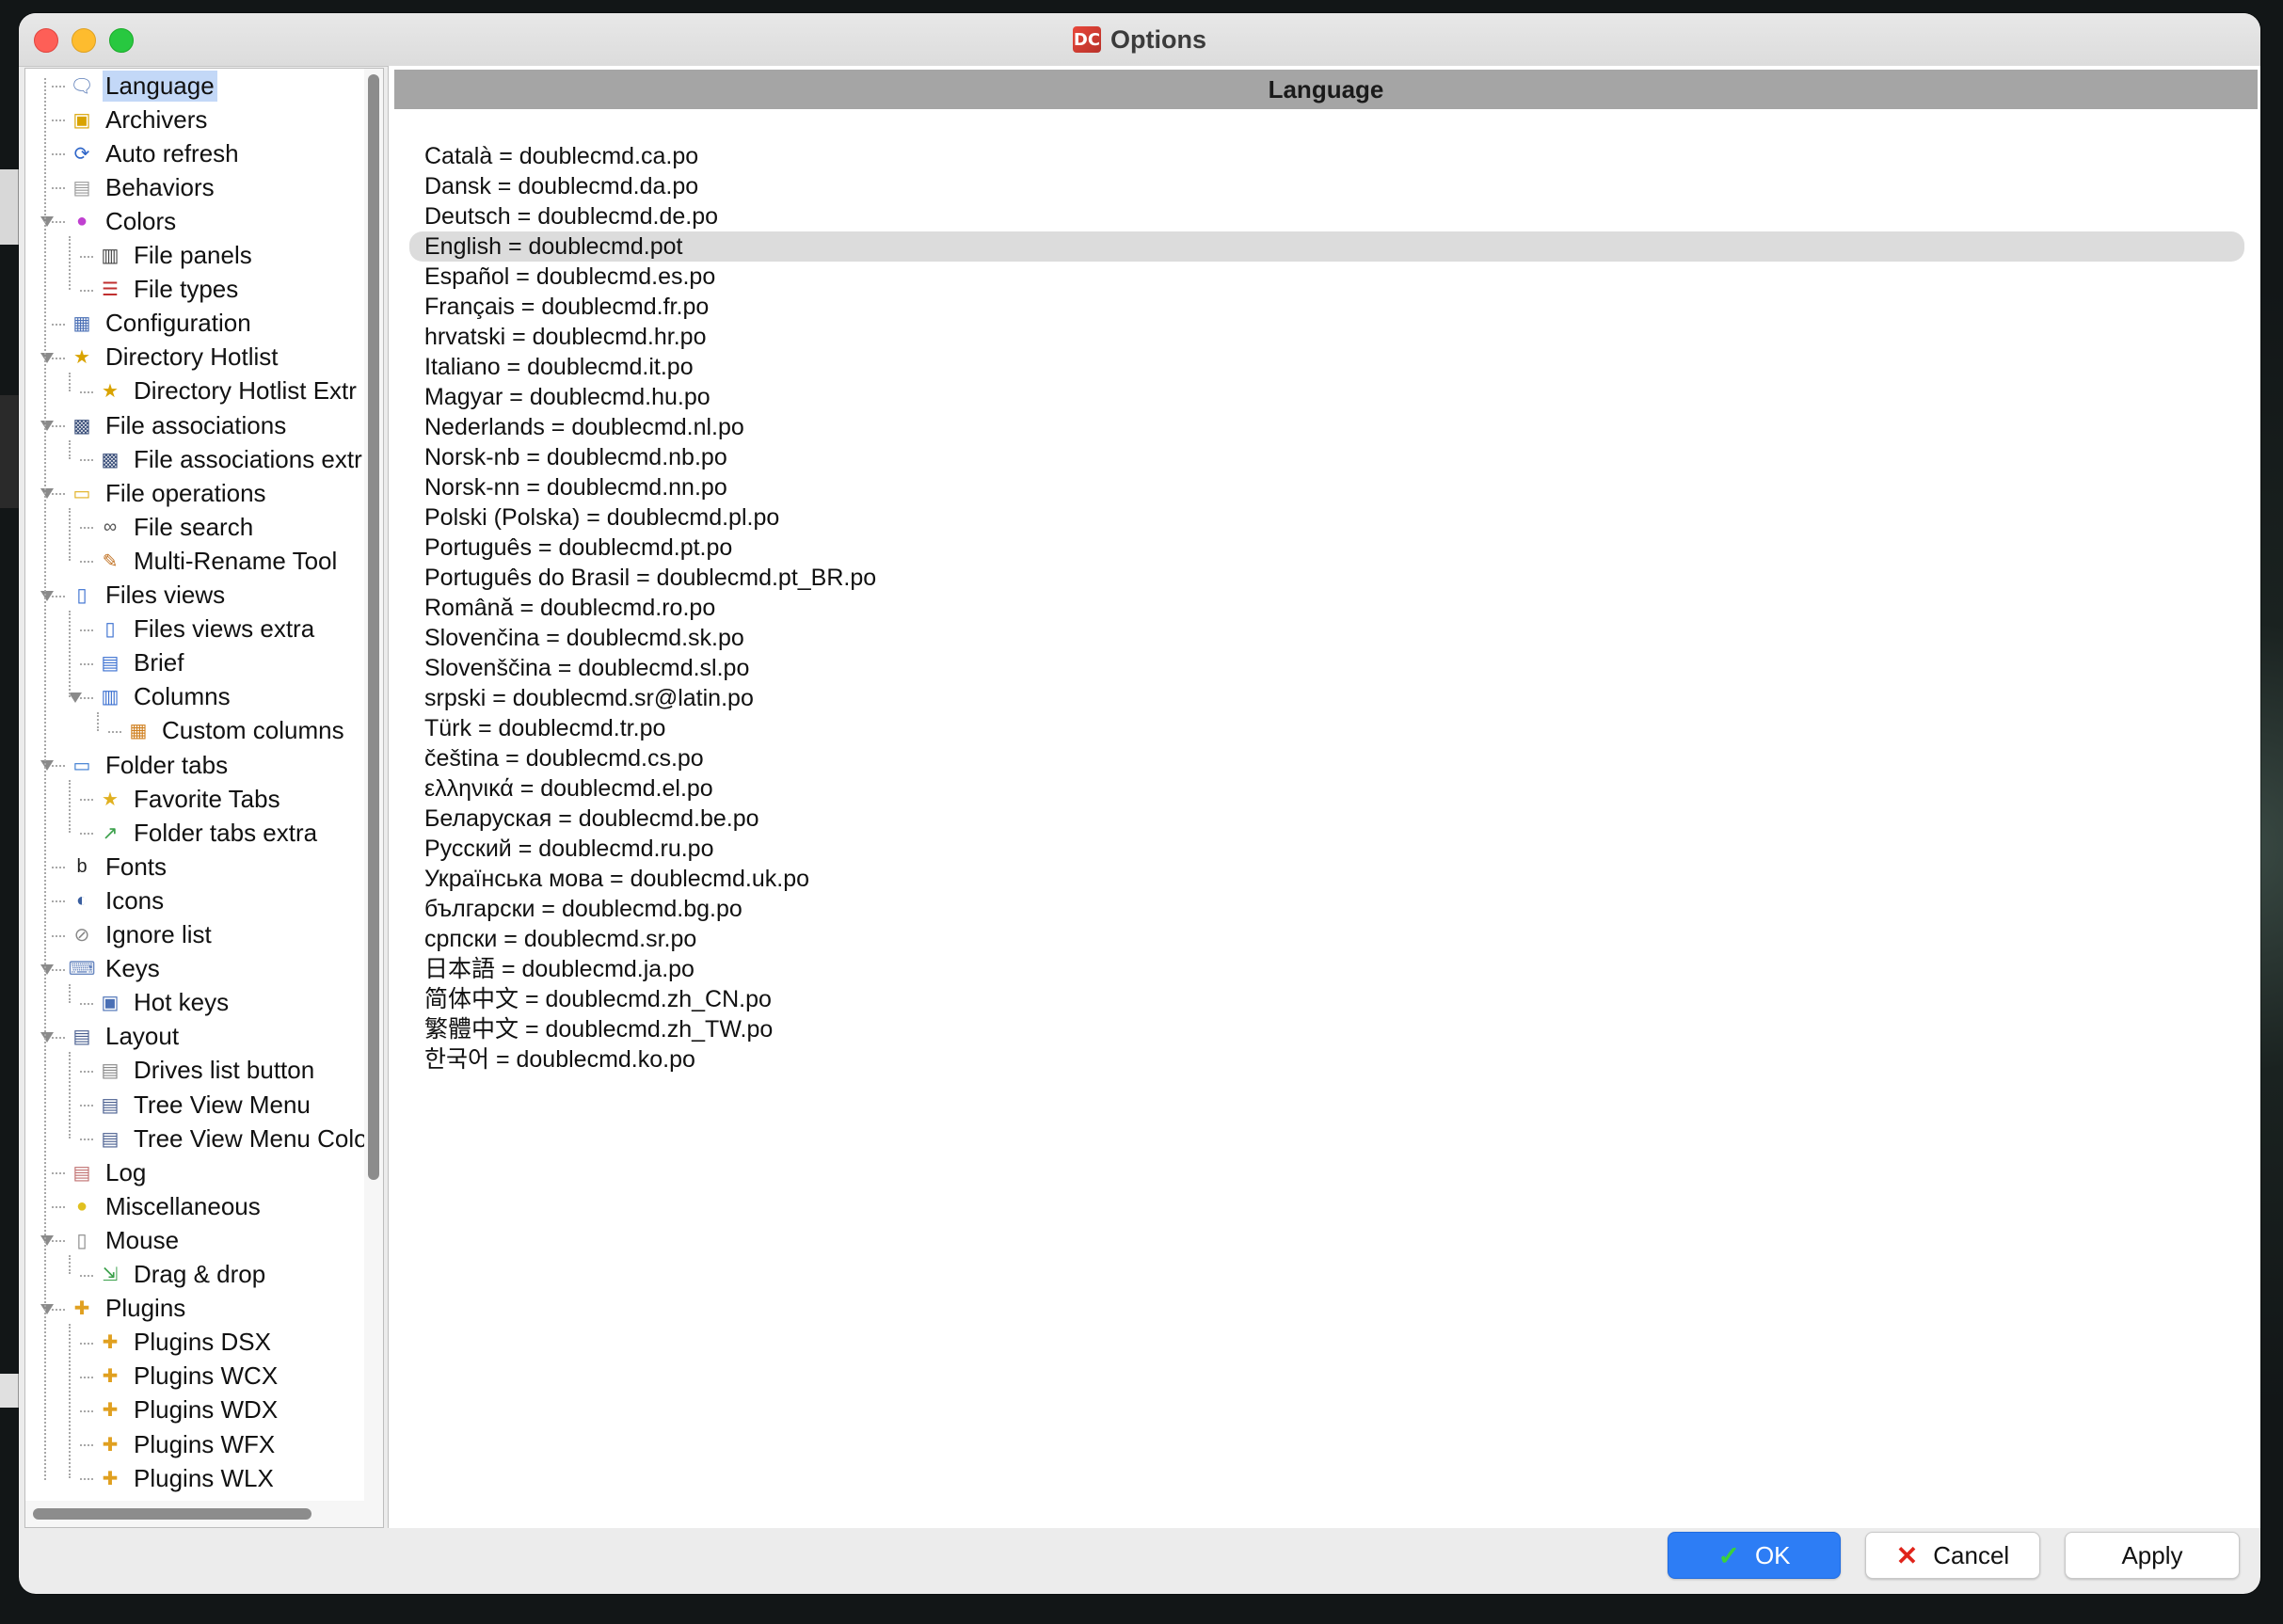  I want to click on tree-item-label: Language, so click(160, 86).